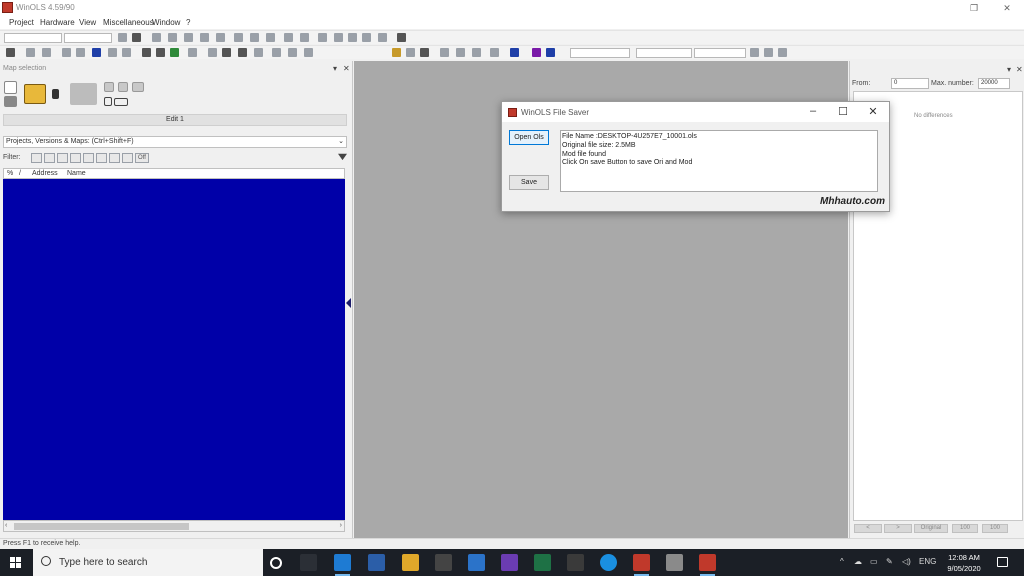 The image size is (1024, 576). I want to click on toolbar-swap-icon, so click(304, 37).